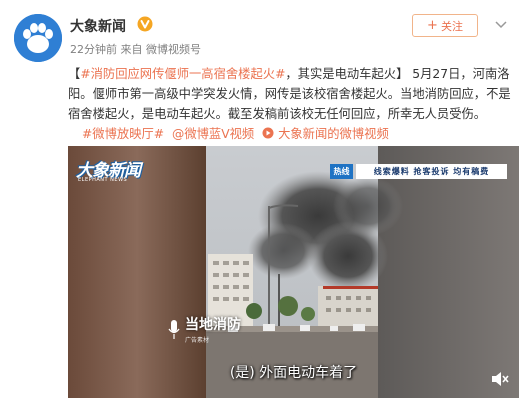  I want to click on video-subtitle: (是) 外面电动车着了, so click(293, 373).